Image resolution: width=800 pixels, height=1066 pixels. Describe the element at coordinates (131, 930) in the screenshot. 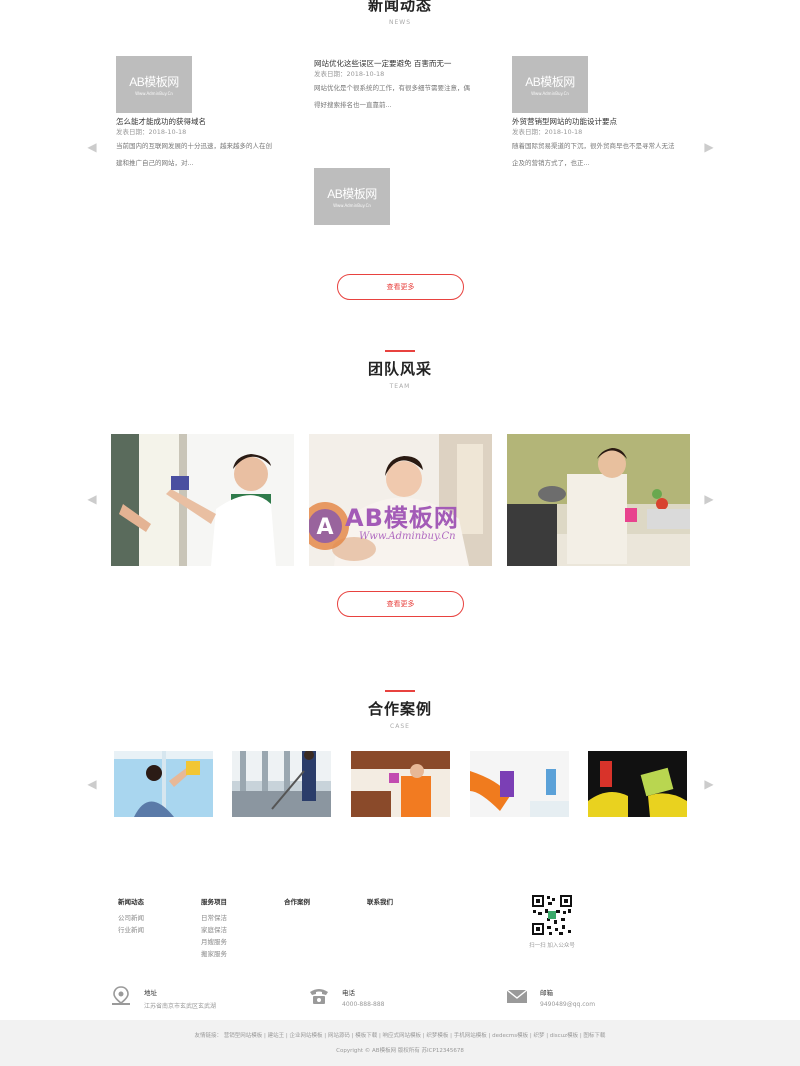

I see `footer-link: 行业新闻` at that location.